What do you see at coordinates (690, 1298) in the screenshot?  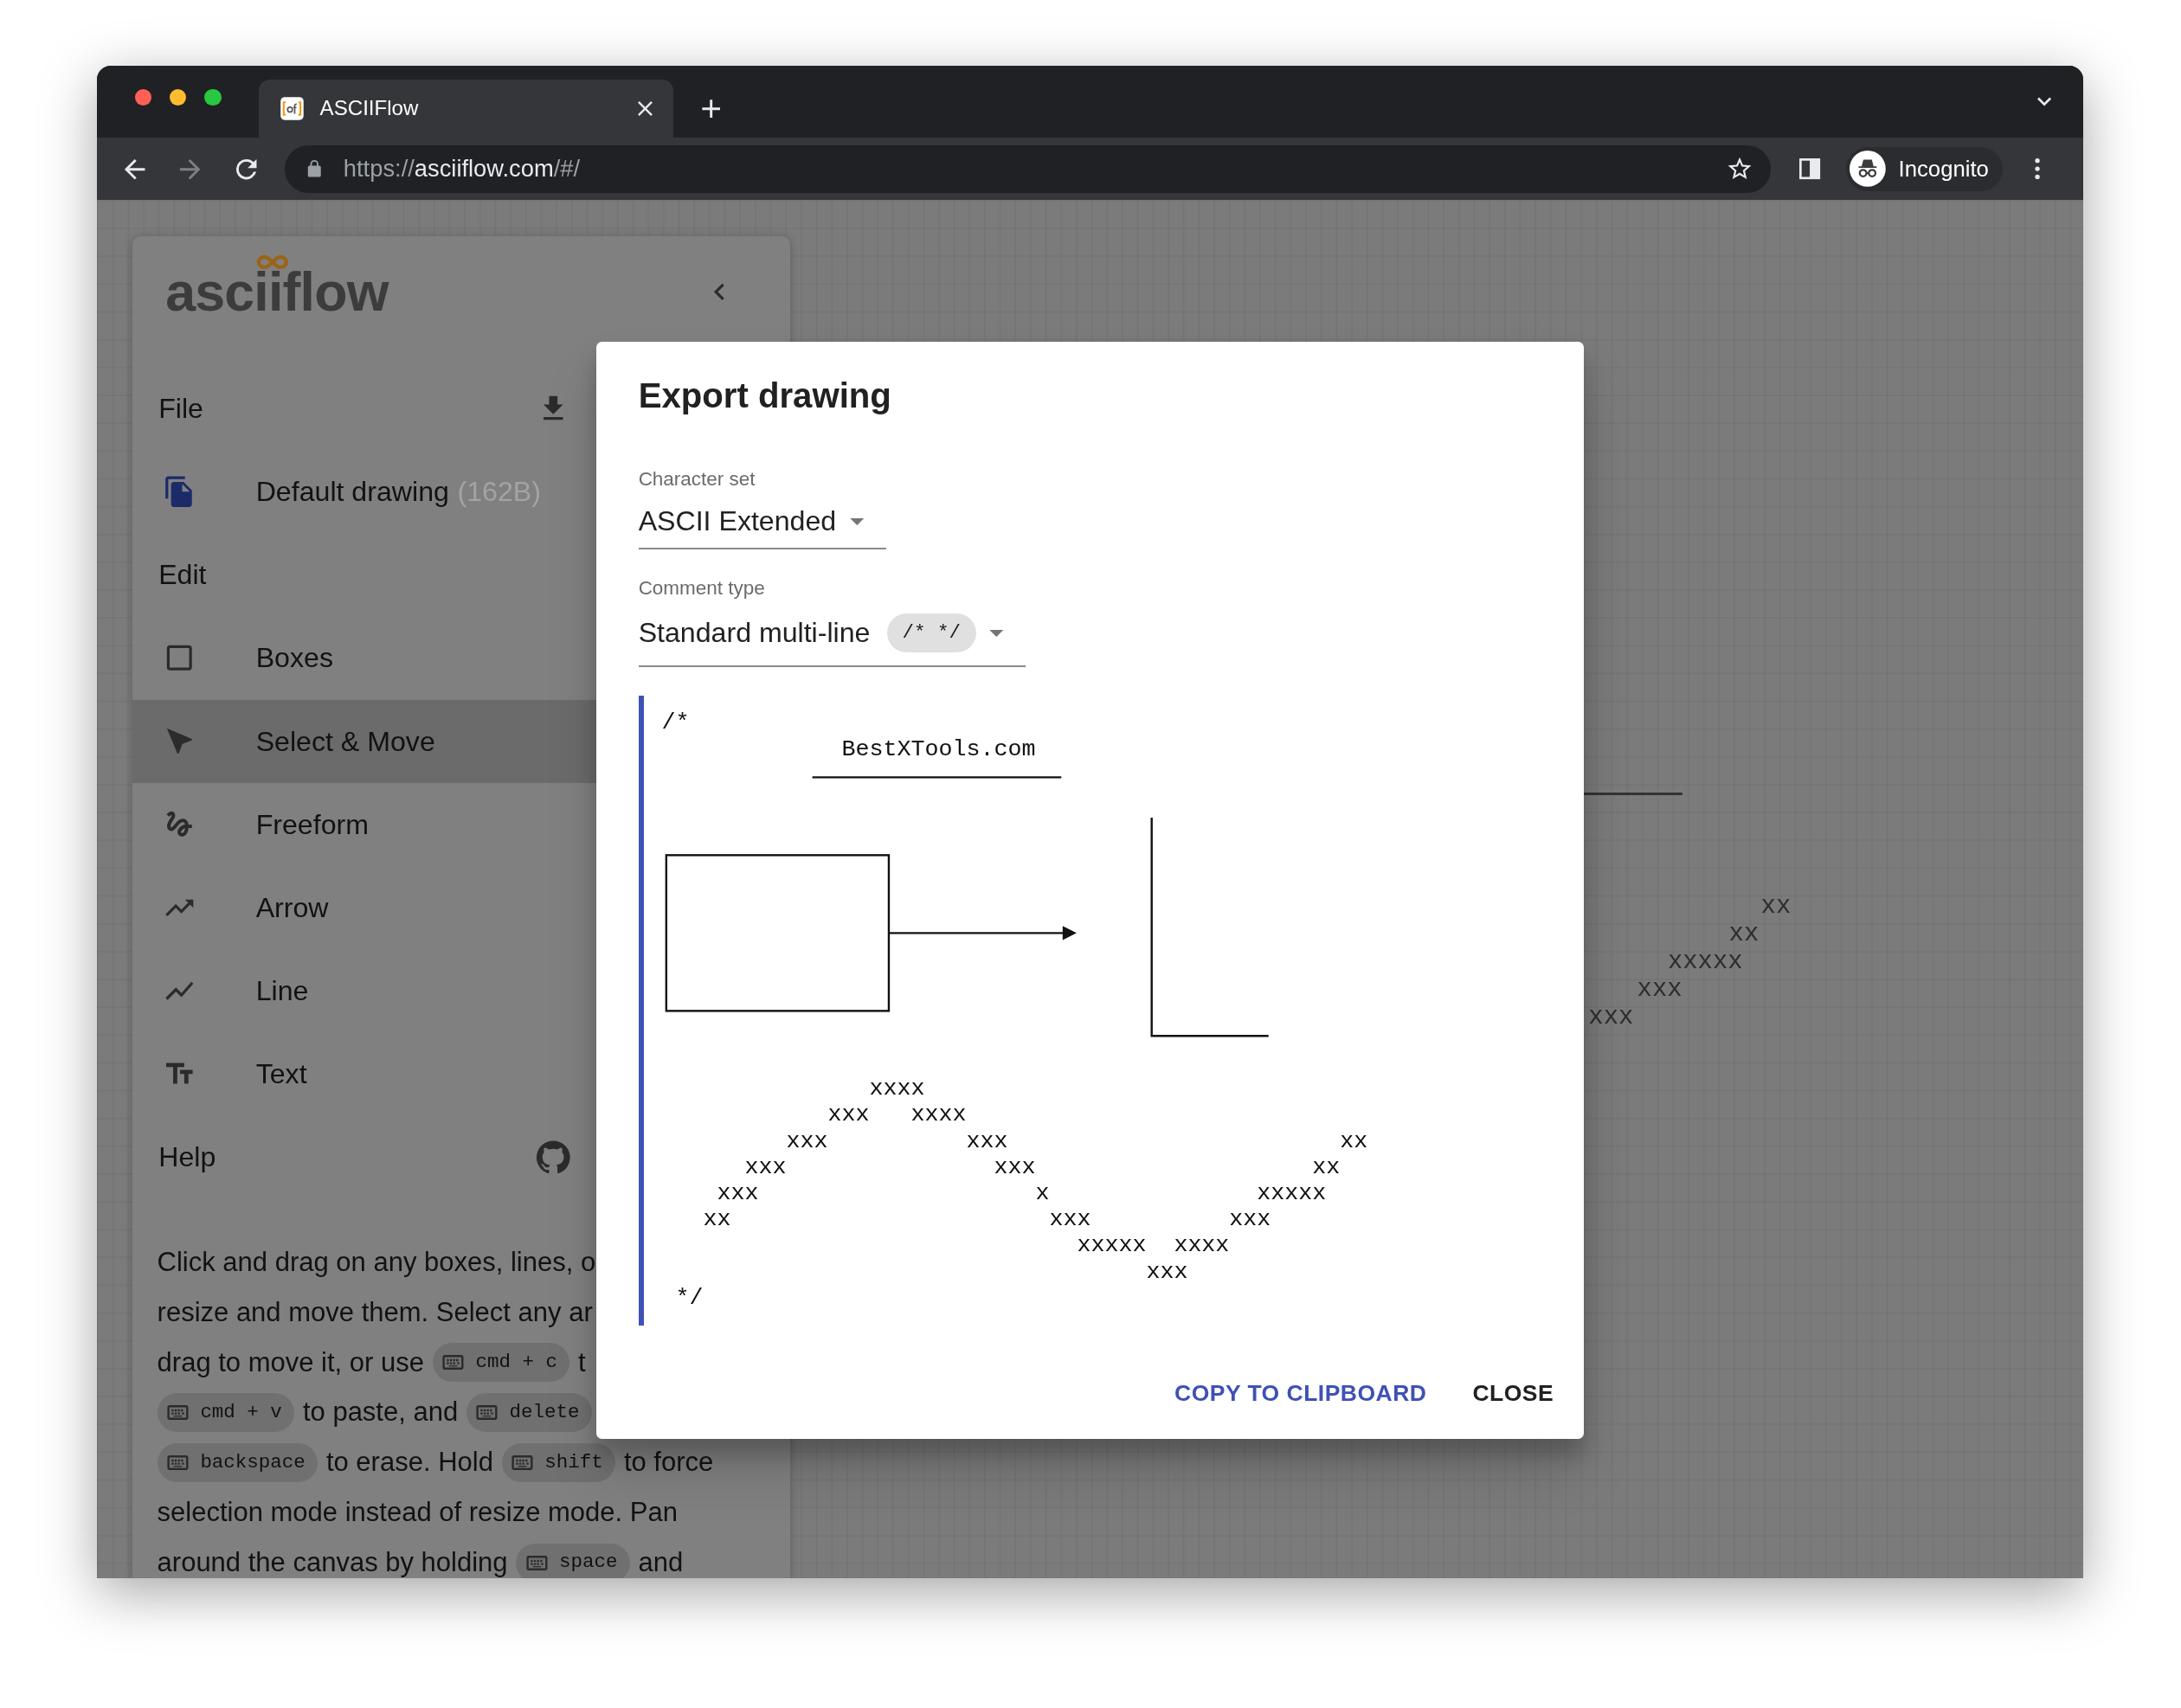 I see `comment-marker: */` at bounding box center [690, 1298].